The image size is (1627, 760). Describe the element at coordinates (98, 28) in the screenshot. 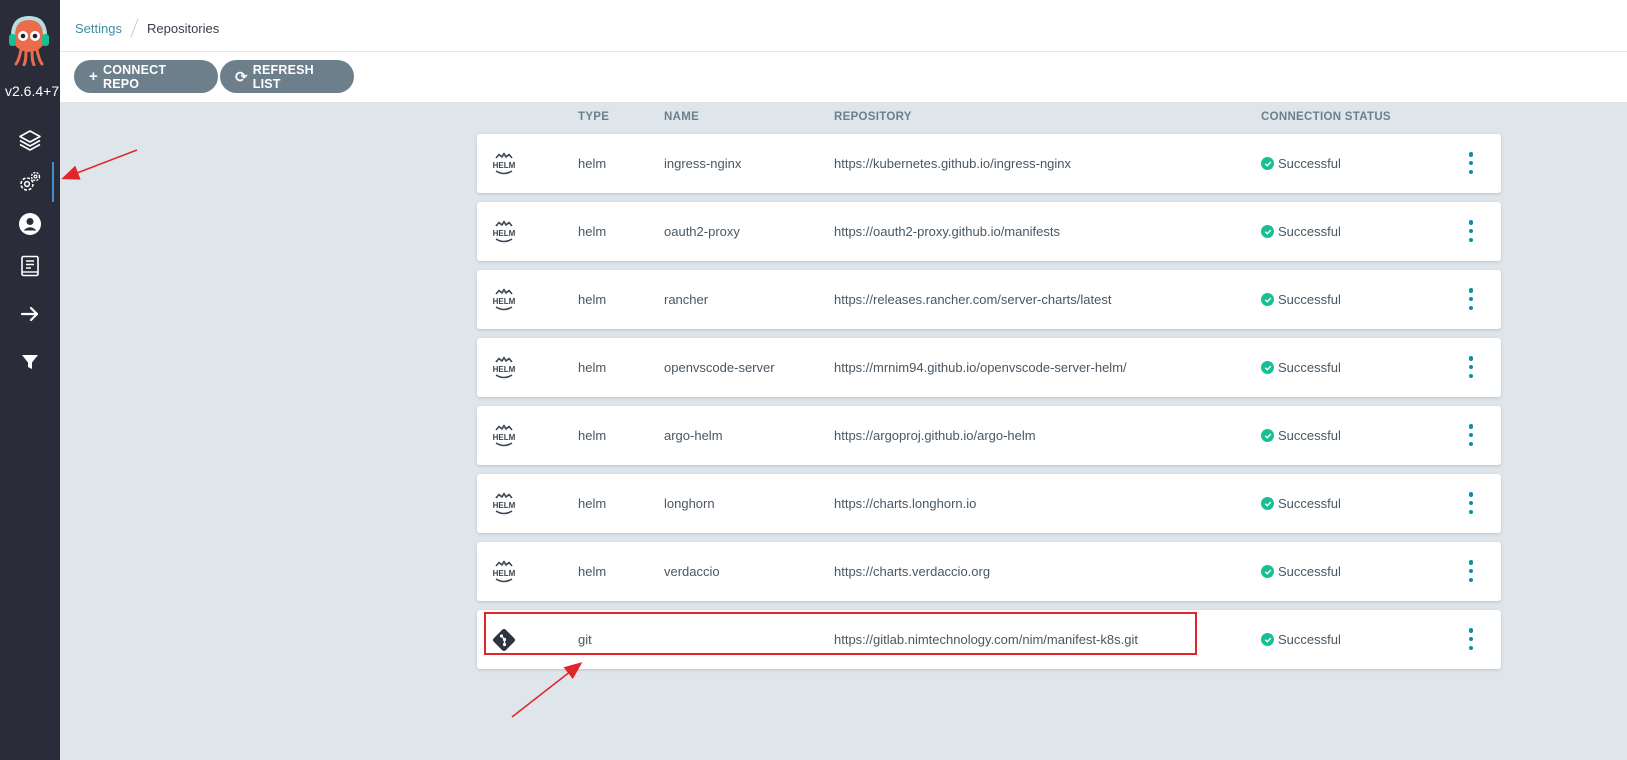

I see `breadcrumb-settings-link: Settings` at that location.